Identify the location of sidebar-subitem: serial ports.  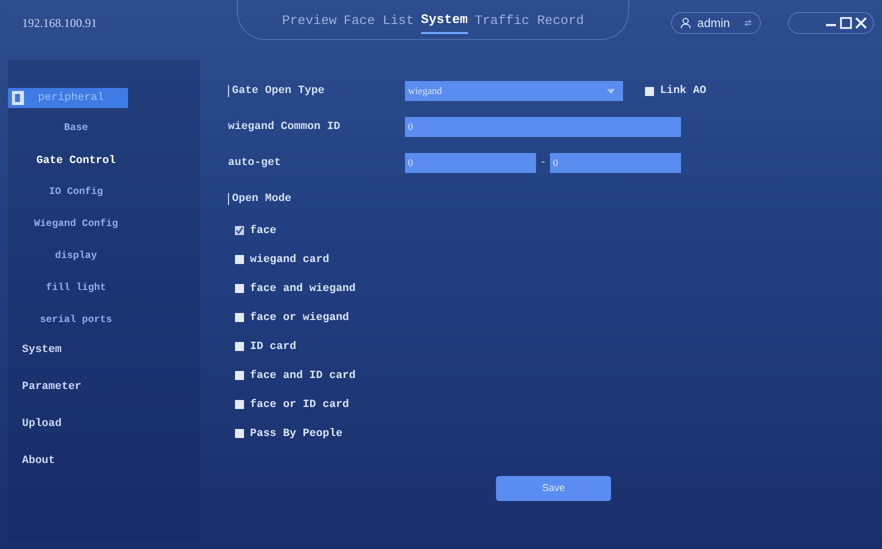
(76, 323).